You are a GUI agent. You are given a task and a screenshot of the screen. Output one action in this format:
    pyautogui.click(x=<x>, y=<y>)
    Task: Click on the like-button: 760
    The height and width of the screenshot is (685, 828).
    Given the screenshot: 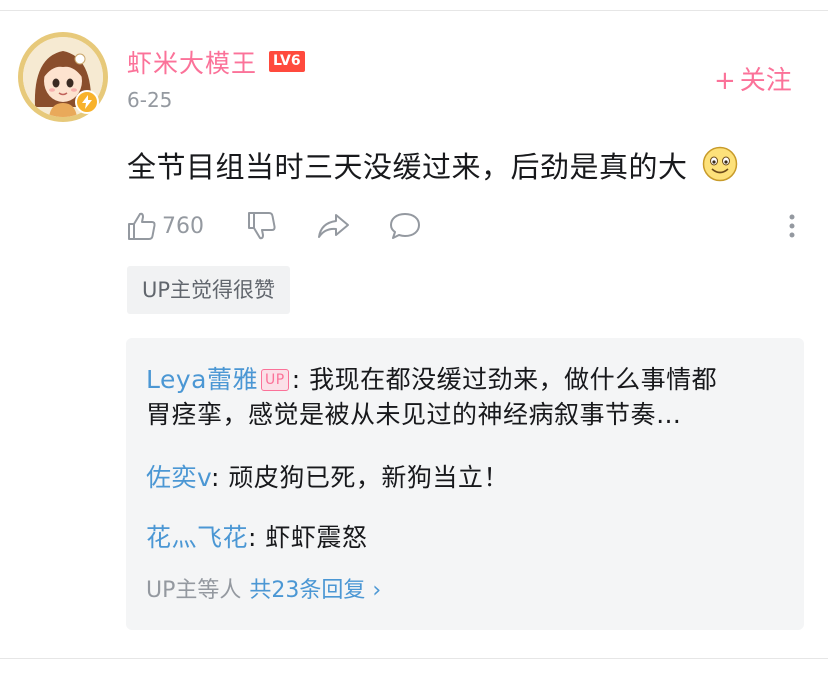 What is the action you would take?
    pyautogui.click(x=165, y=226)
    